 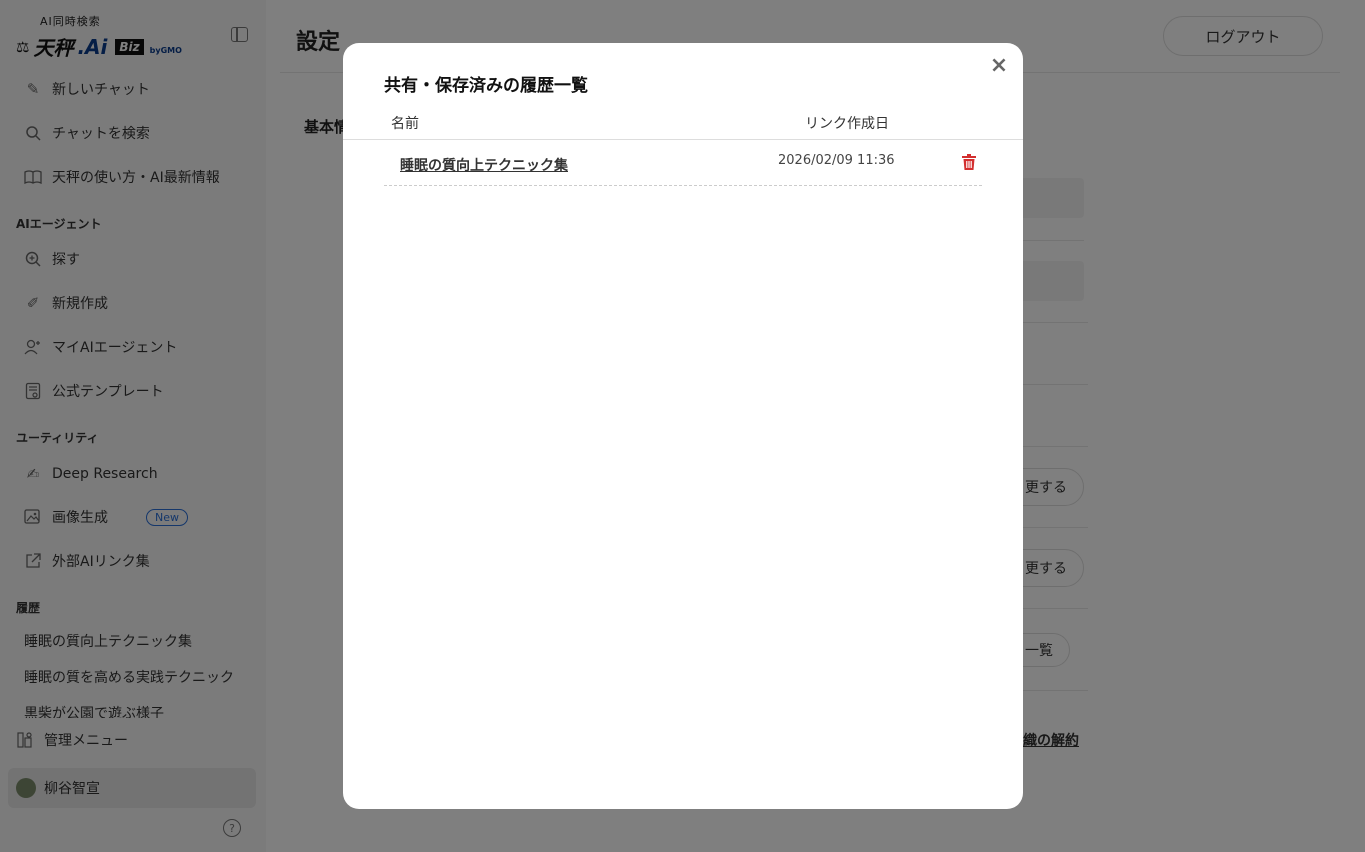 What do you see at coordinates (484, 165) in the screenshot?
I see `history-link: 睡眠の質向上テクニック集` at bounding box center [484, 165].